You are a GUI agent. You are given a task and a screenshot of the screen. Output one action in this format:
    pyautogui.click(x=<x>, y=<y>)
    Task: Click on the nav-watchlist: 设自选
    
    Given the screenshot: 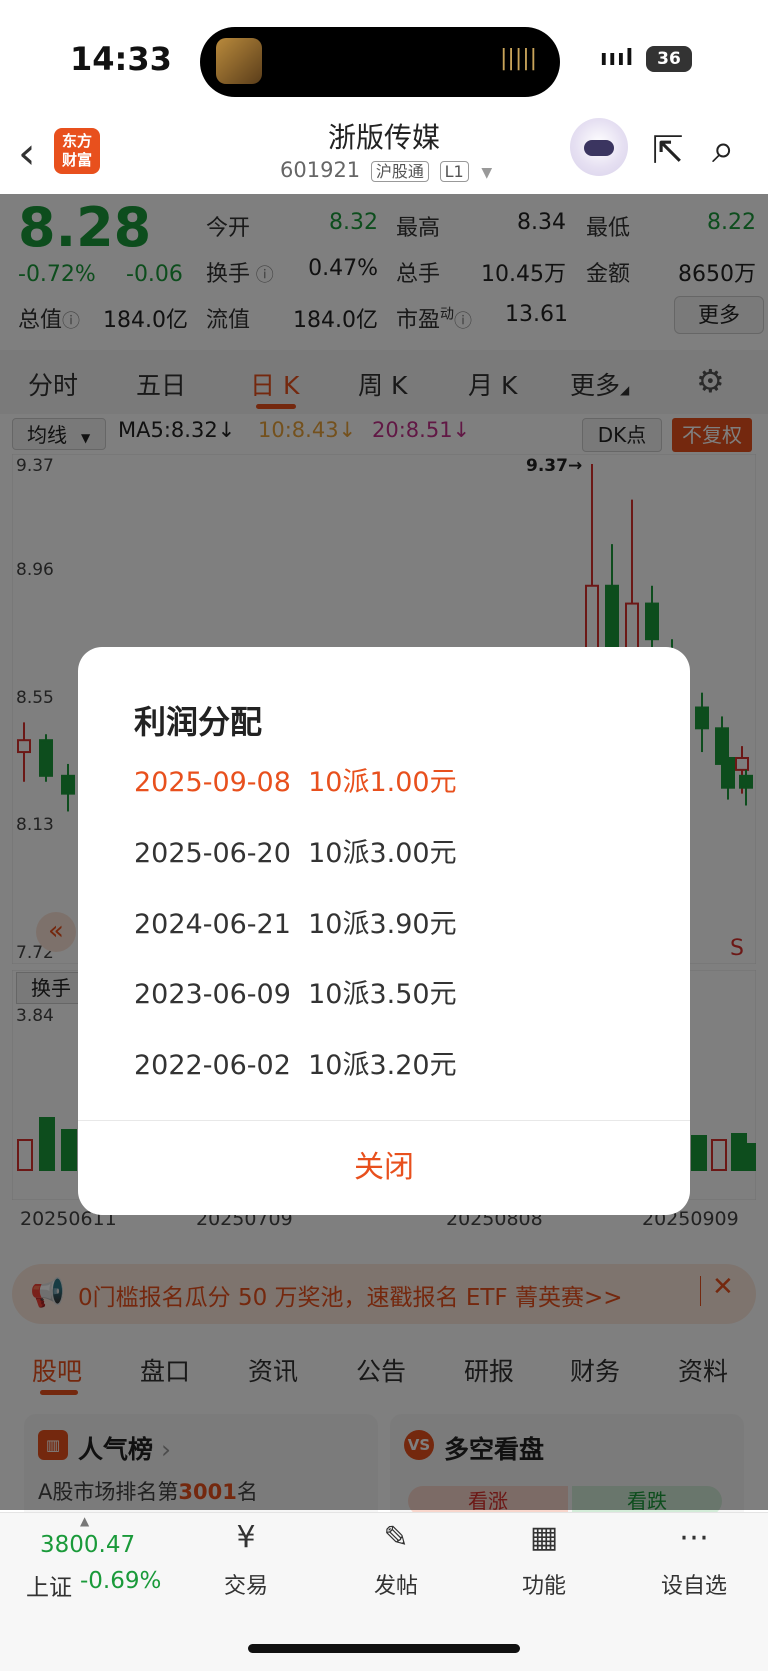 What is the action you would take?
    pyautogui.click(x=694, y=1584)
    